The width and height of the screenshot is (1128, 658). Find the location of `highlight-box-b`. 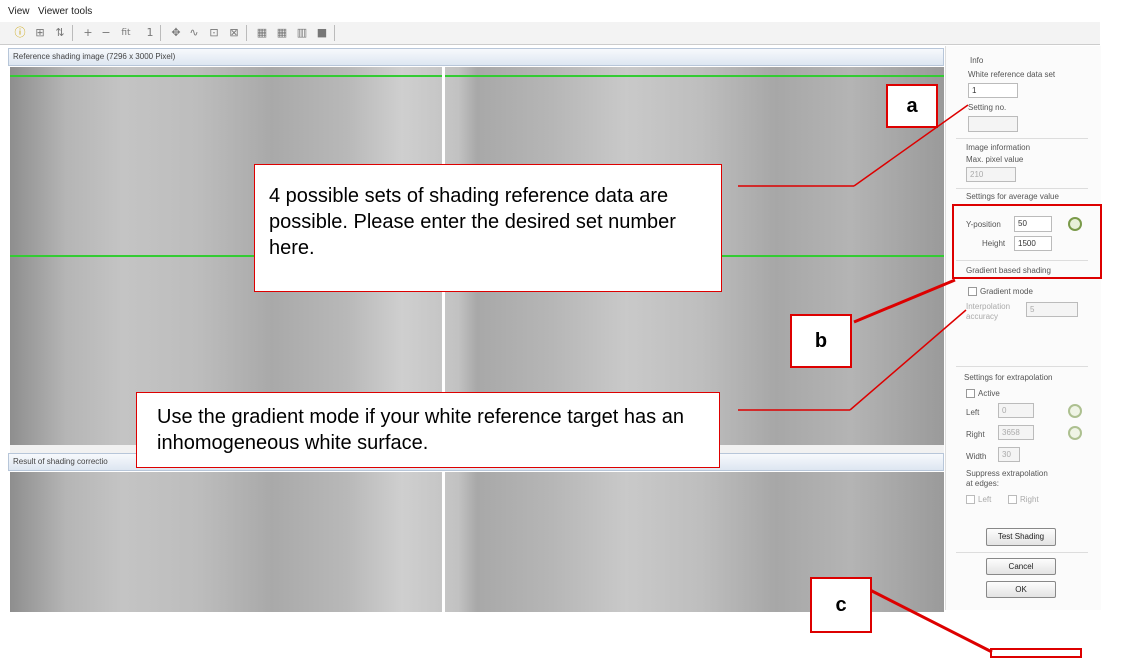

highlight-box-b is located at coordinates (1027, 241).